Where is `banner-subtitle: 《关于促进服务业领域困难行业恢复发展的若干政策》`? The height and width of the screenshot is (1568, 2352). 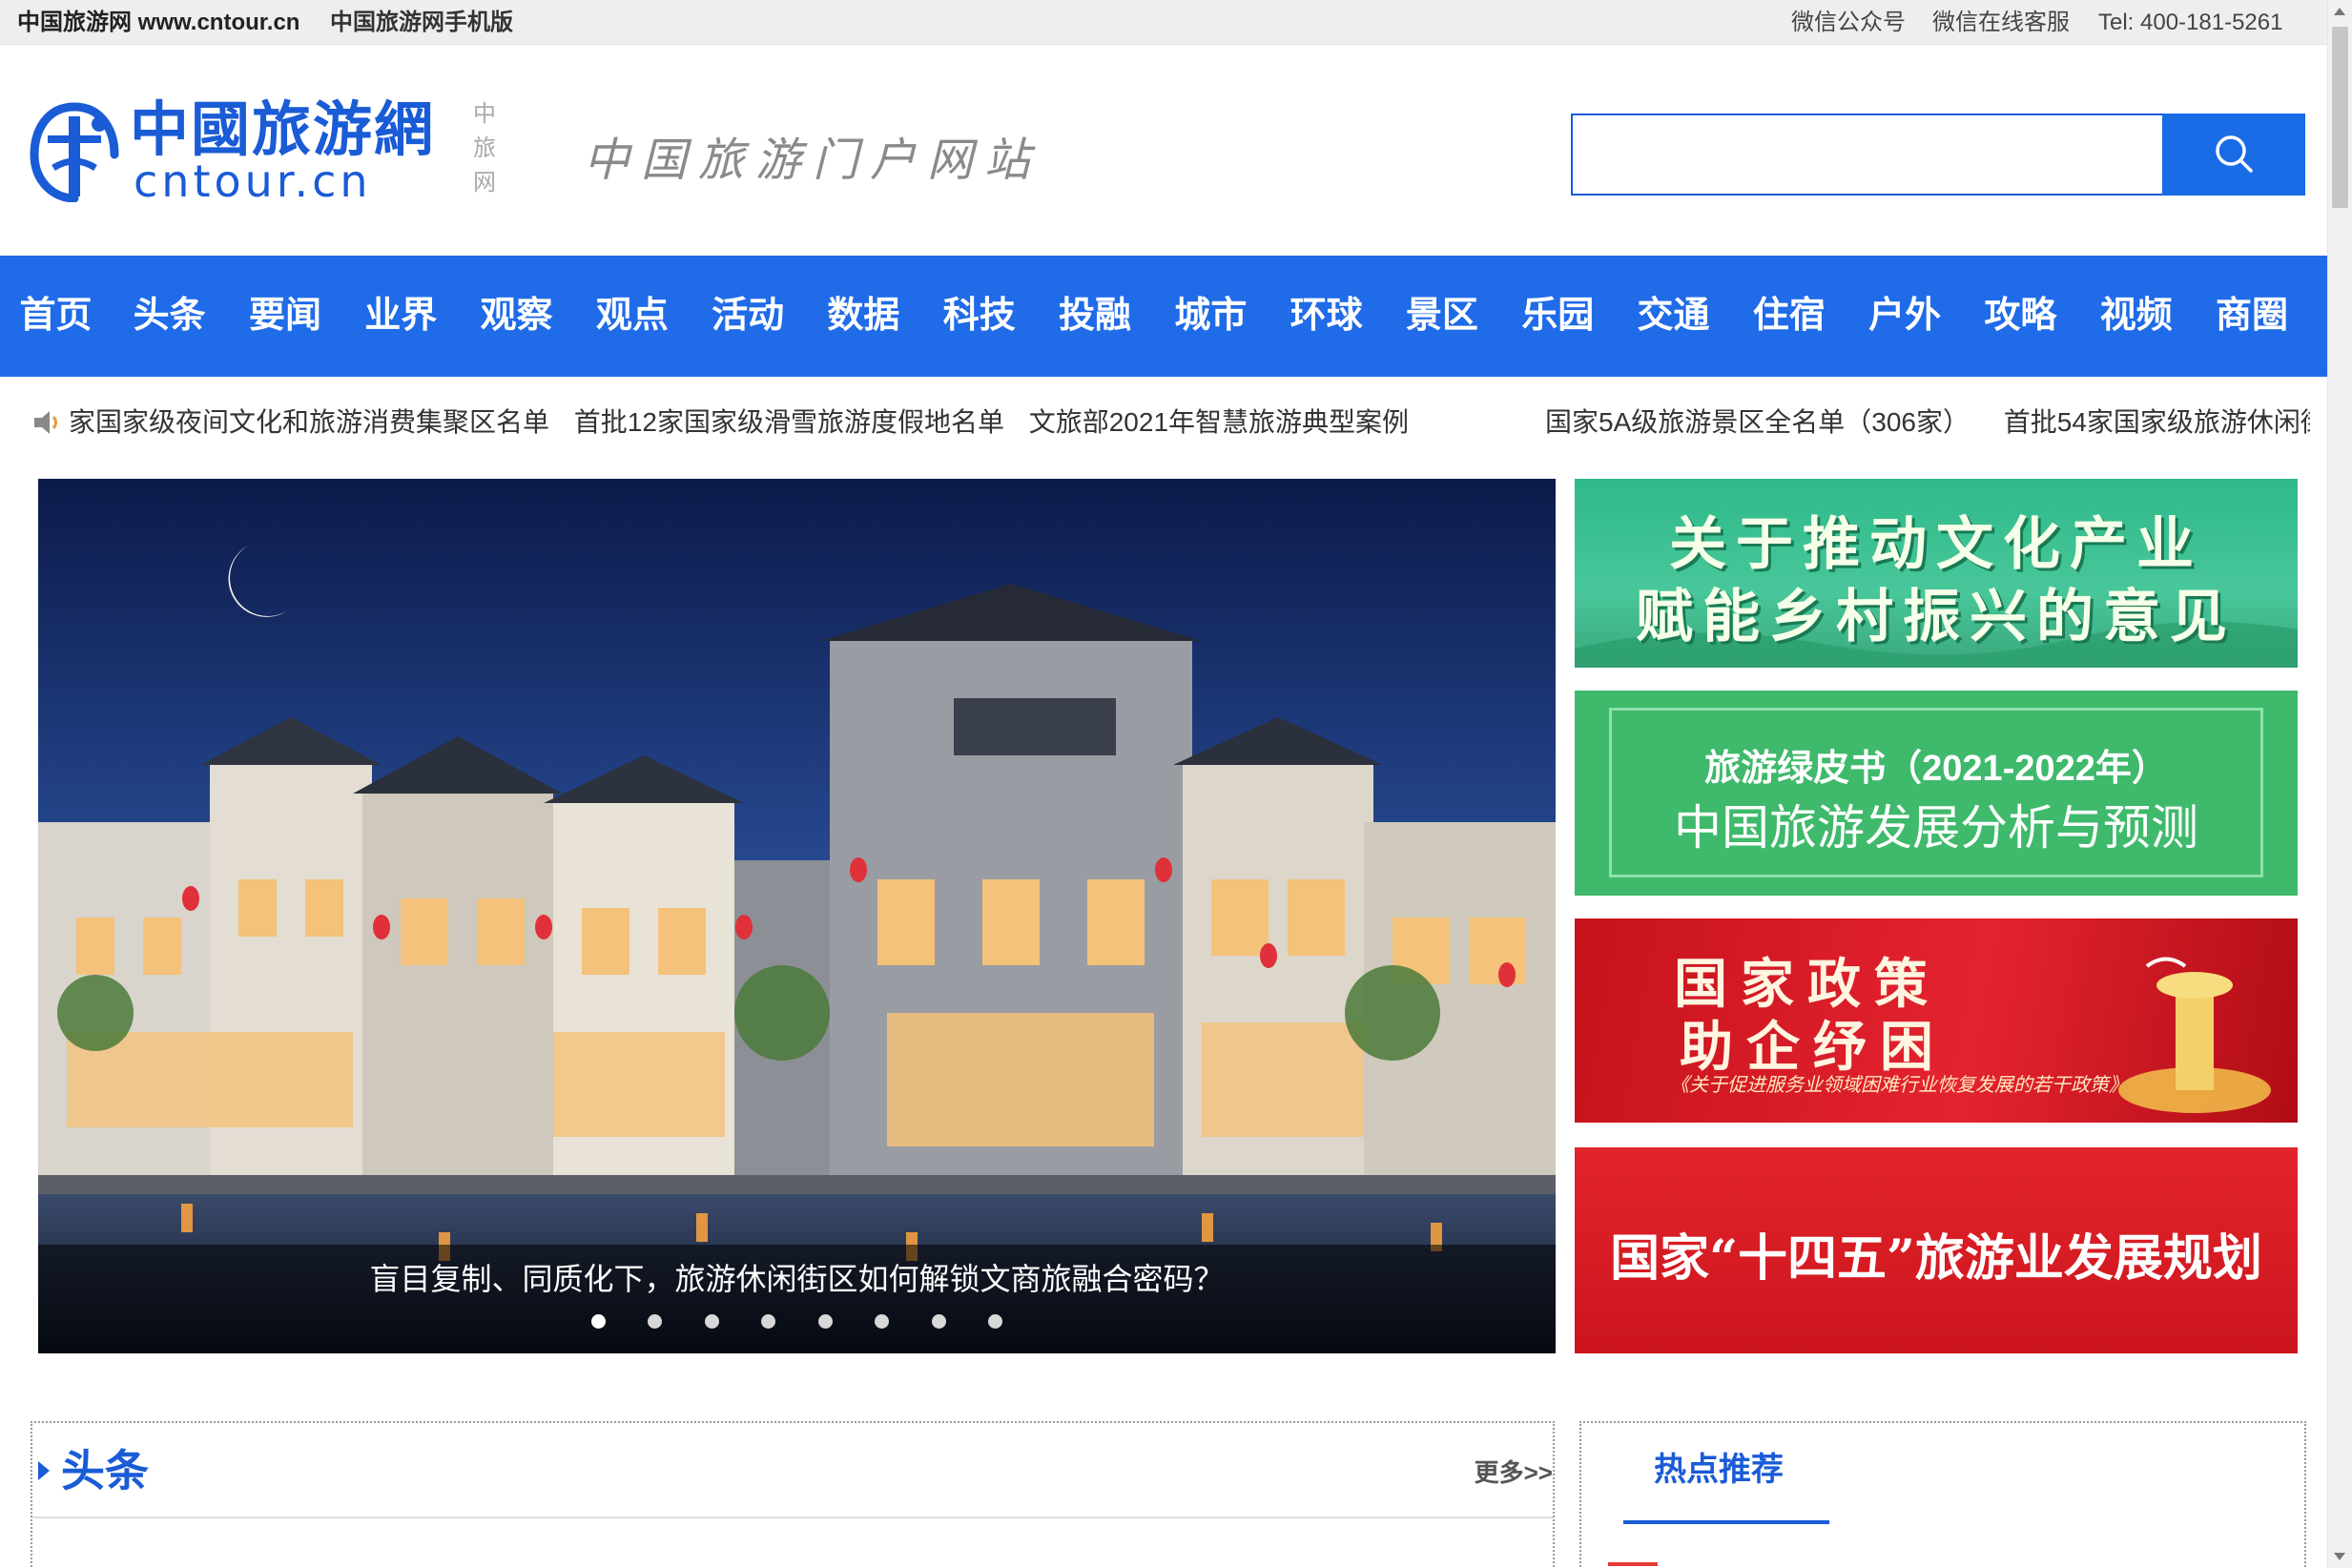
banner-subtitle: 《关于促进服务业领域困难行业恢复发展的若干政策》 is located at coordinates (1899, 1085).